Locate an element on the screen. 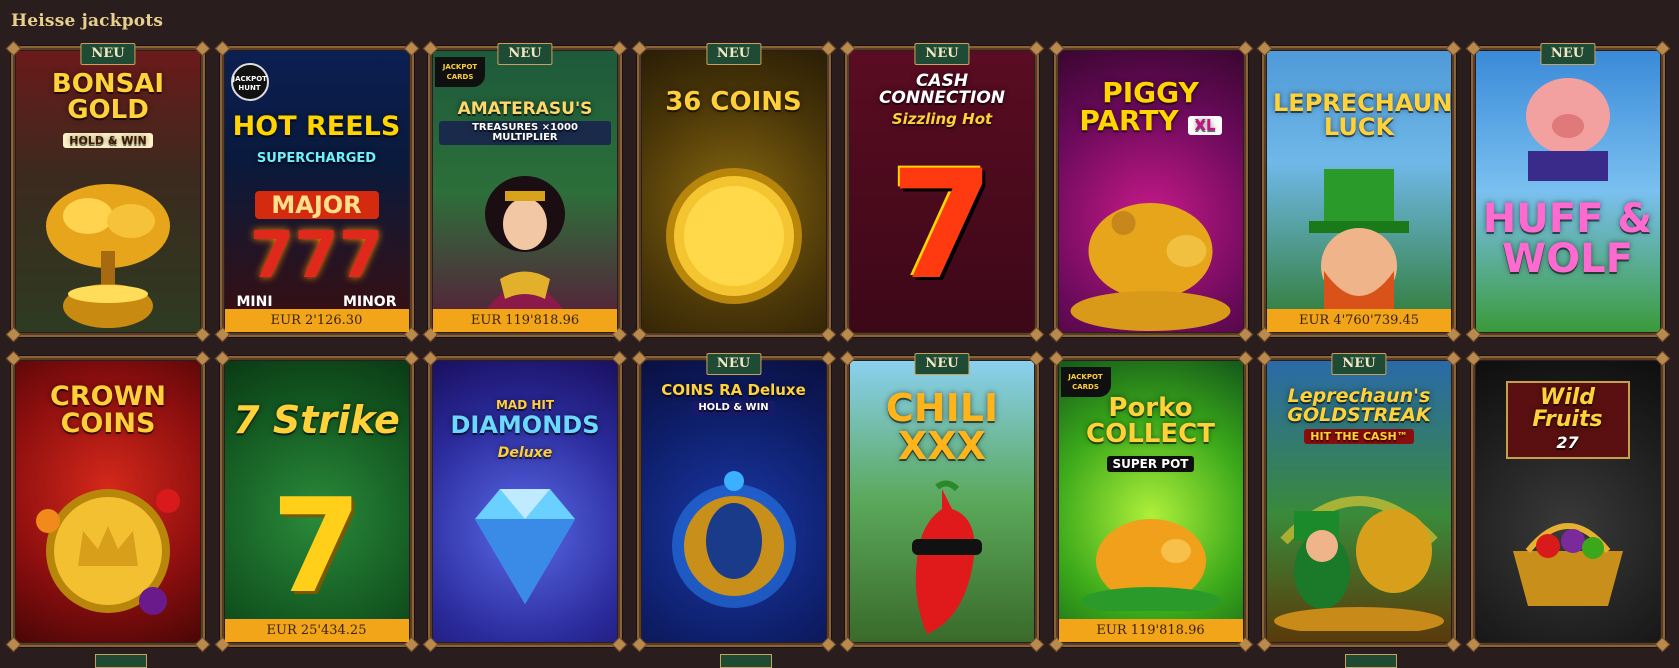 This screenshot has width=1679, height=668. game-card-piggy-party: PIGGY PARTY XL is located at coordinates (1150, 191).